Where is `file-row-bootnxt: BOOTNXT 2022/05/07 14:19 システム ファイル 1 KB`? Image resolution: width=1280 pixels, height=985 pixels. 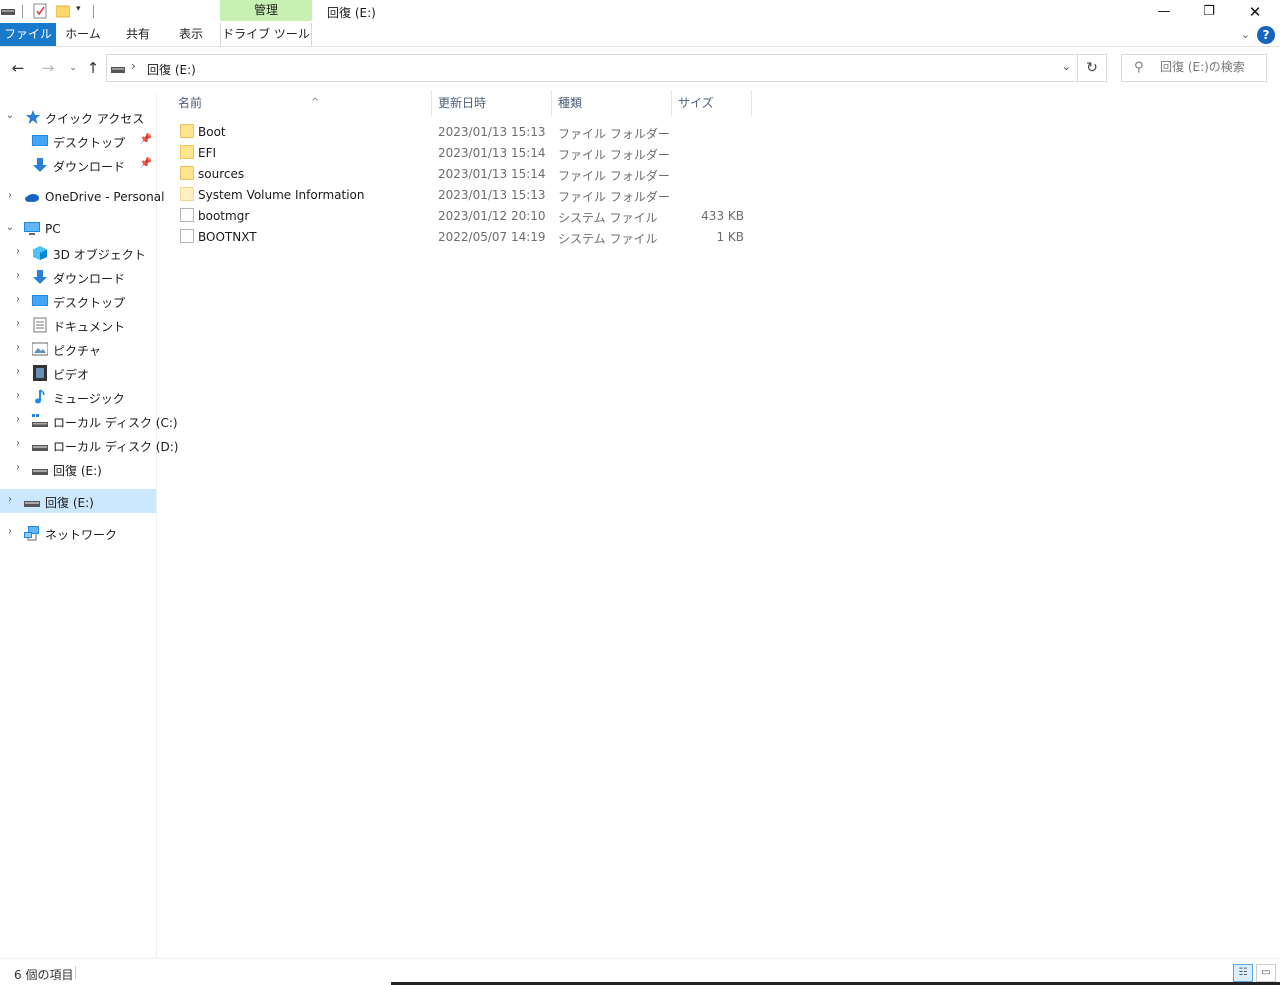
file-row-bootnxt: BOOTNXT 2022/05/07 14:19 システム ファイル 1 KB is located at coordinates (464, 236).